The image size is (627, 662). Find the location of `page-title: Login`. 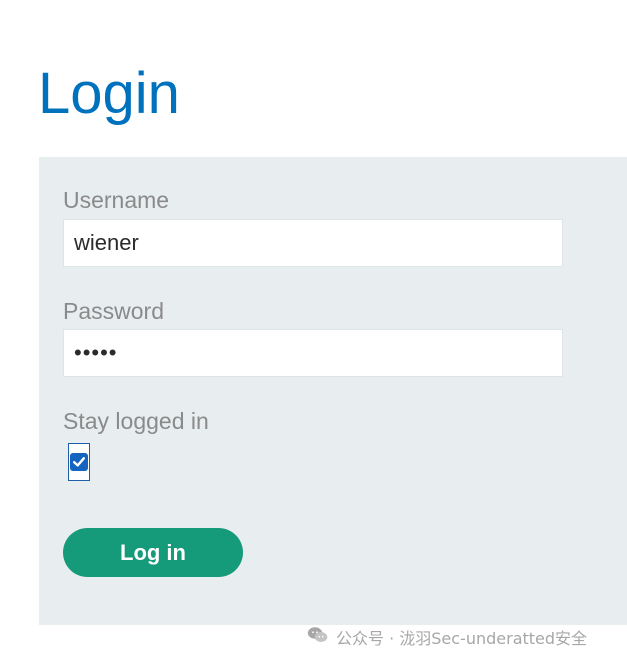

page-title: Login is located at coordinates (109, 93).